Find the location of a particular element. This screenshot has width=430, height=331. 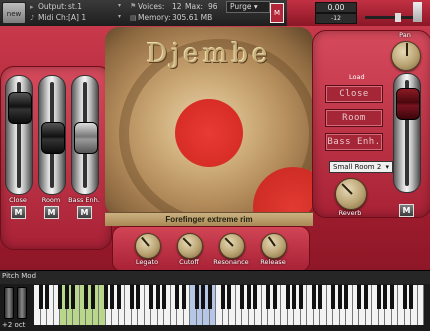

room-preset-value: Small Room 2 is located at coordinates (357, 167).